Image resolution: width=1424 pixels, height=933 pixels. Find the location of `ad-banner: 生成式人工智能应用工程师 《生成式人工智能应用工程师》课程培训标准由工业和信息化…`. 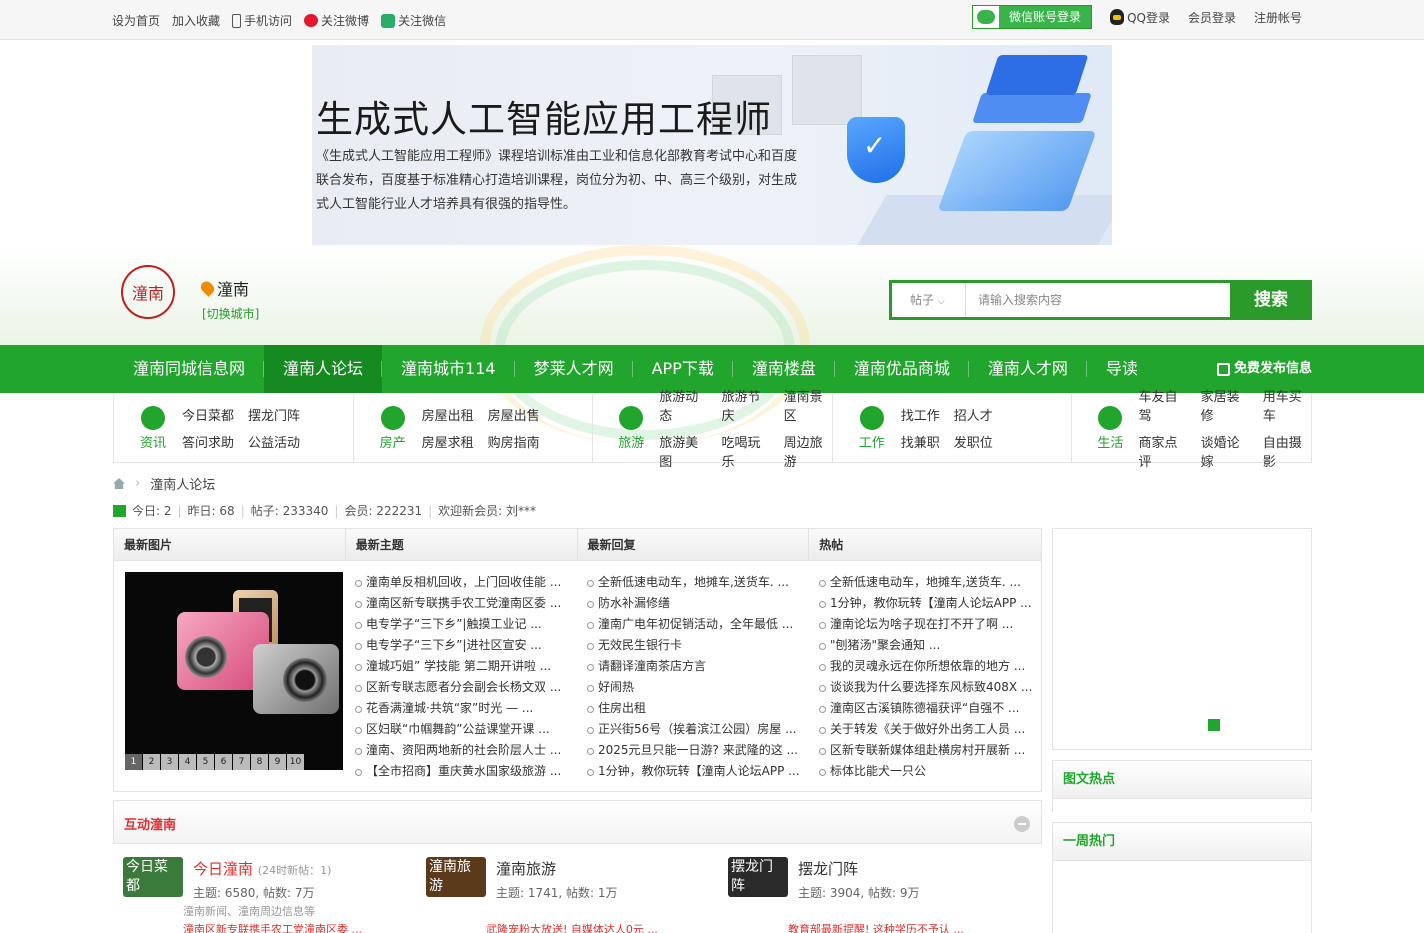

ad-banner: 生成式人工智能应用工程师 《生成式人工智能应用工程师》课程培训标准由工业和信息化… is located at coordinates (712, 145).